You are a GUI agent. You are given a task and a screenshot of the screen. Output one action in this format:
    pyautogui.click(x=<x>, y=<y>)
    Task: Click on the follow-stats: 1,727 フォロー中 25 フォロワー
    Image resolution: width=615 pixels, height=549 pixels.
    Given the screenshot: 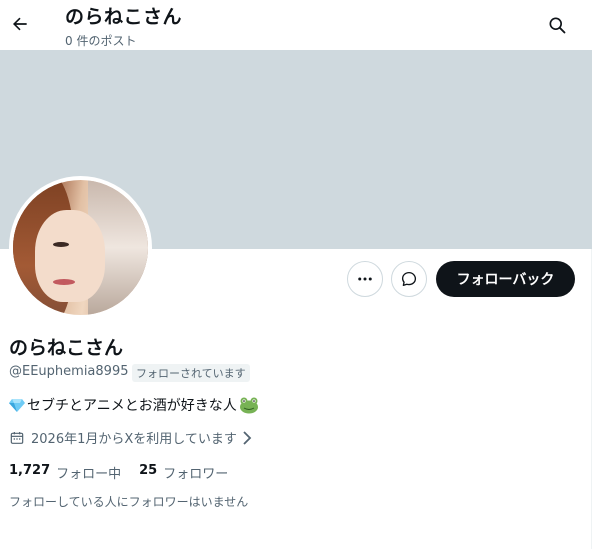 What is the action you would take?
    pyautogui.click(x=118, y=472)
    